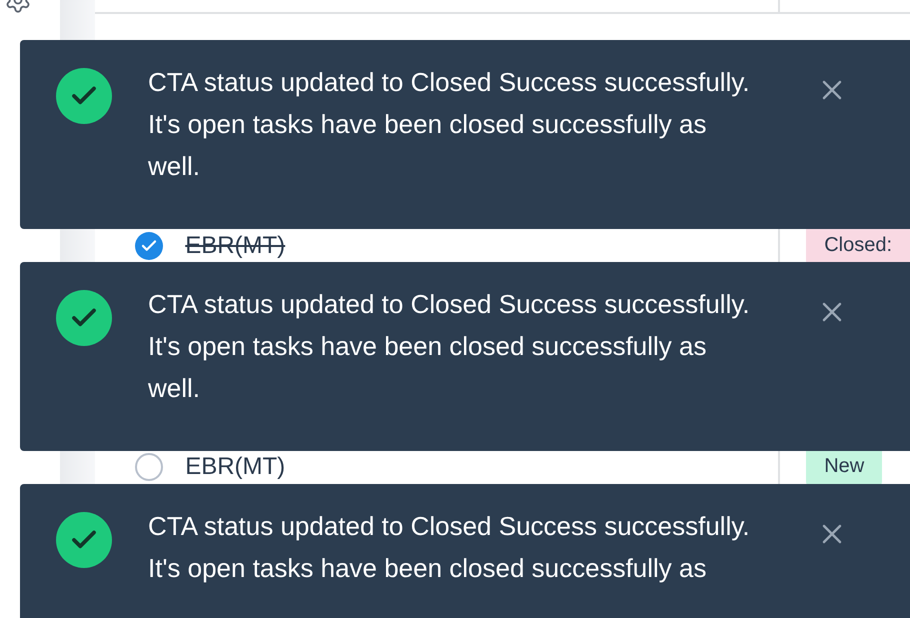 This screenshot has height=618, width=910. I want to click on notification-message: CTA status updated to Closed Success successfully. It's open tasks have been closed successfully as, so click(449, 547).